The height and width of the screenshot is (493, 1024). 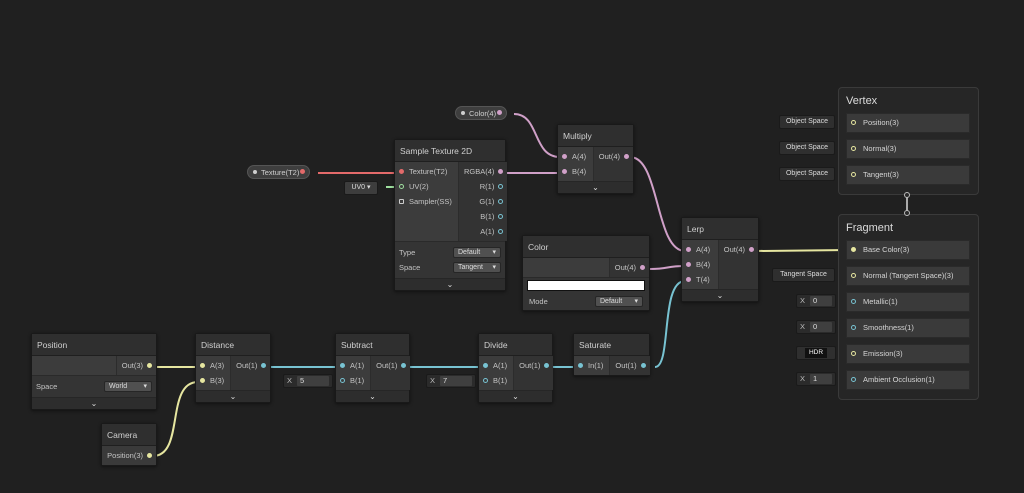 What do you see at coordinates (213, 365) in the screenshot?
I see `input-port-a: A(3)` at bounding box center [213, 365].